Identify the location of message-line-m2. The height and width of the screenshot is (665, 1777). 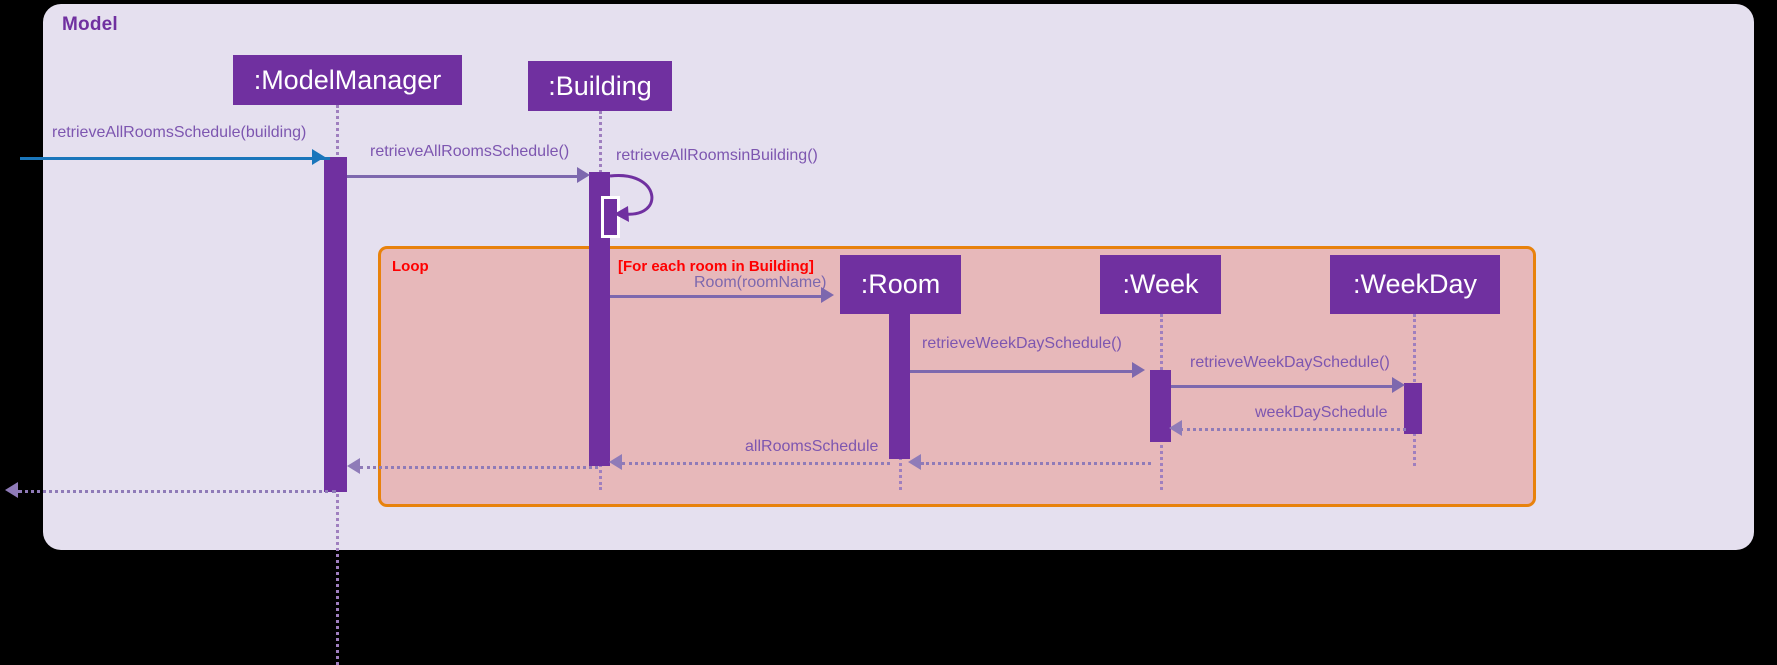
(465, 176).